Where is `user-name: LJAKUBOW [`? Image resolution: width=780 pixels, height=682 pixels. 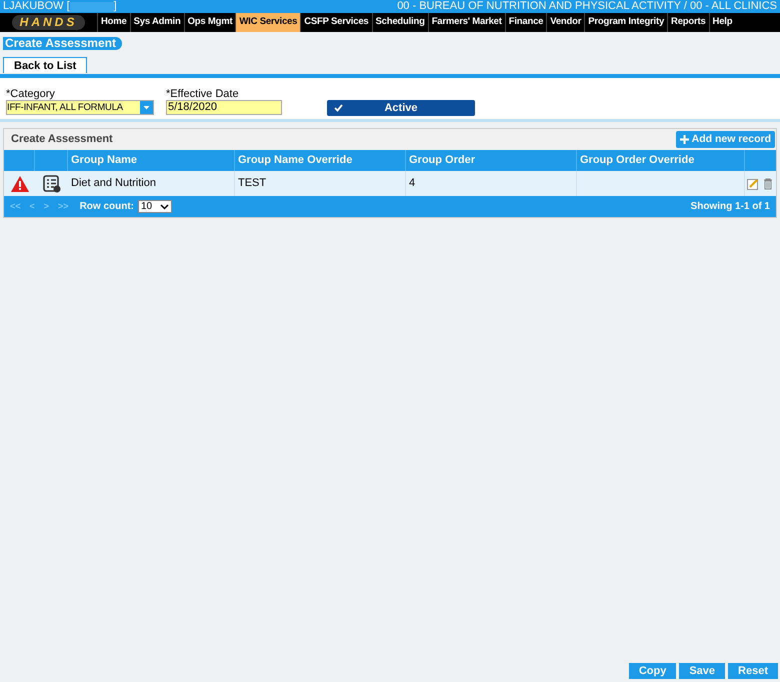 user-name: LJAKUBOW [ is located at coordinates (36, 6).